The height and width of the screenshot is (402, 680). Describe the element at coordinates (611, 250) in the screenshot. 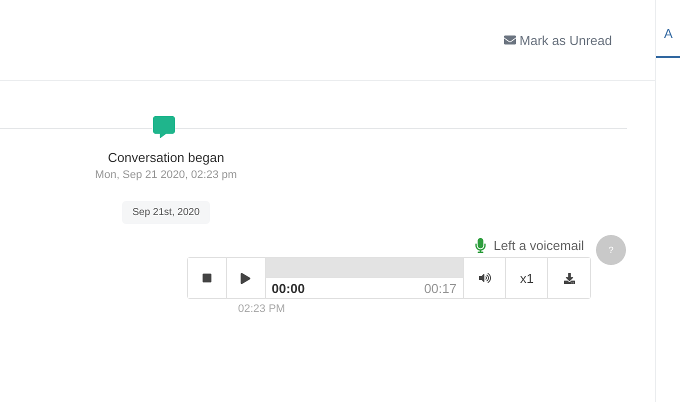

I see `avatar: ?` at that location.